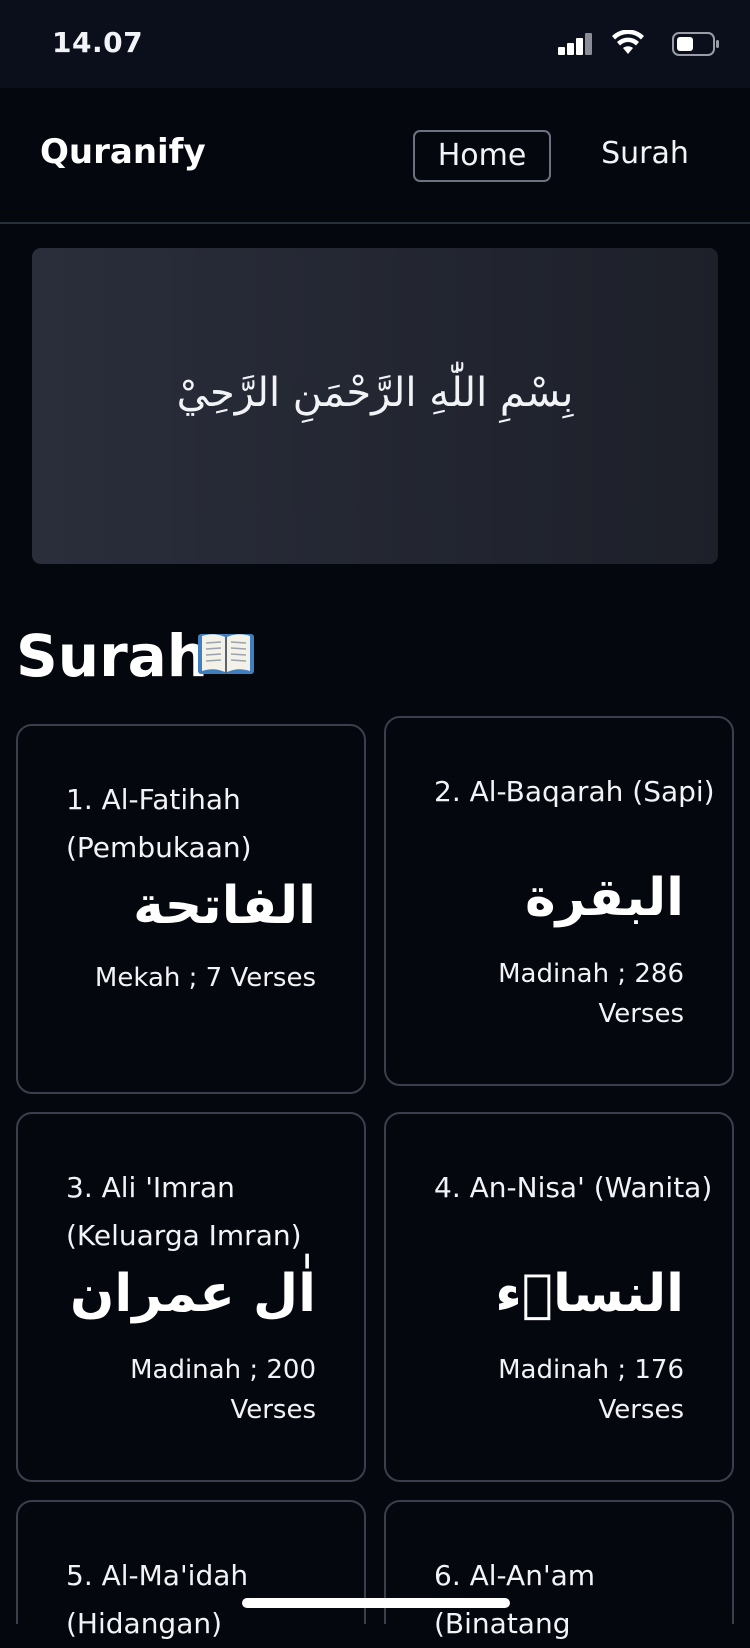 The width and height of the screenshot is (750, 1648). What do you see at coordinates (589, 1294) in the screenshot?
I see `surah-arabic-name: النساۤء` at bounding box center [589, 1294].